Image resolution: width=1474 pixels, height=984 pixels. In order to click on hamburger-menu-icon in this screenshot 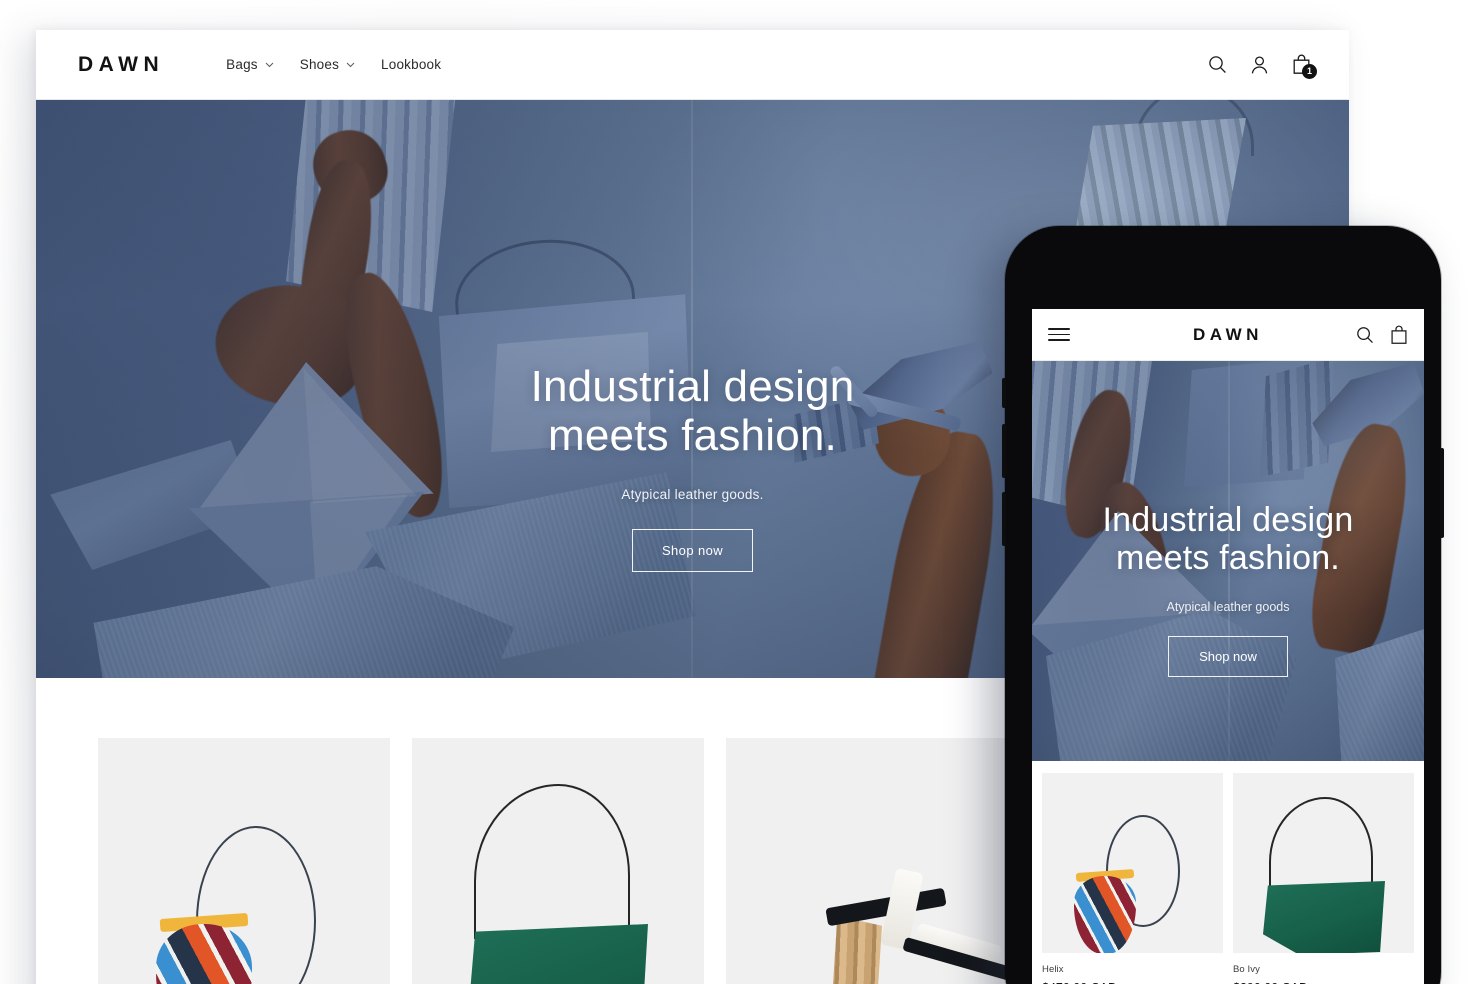, I will do `click(1059, 334)`.